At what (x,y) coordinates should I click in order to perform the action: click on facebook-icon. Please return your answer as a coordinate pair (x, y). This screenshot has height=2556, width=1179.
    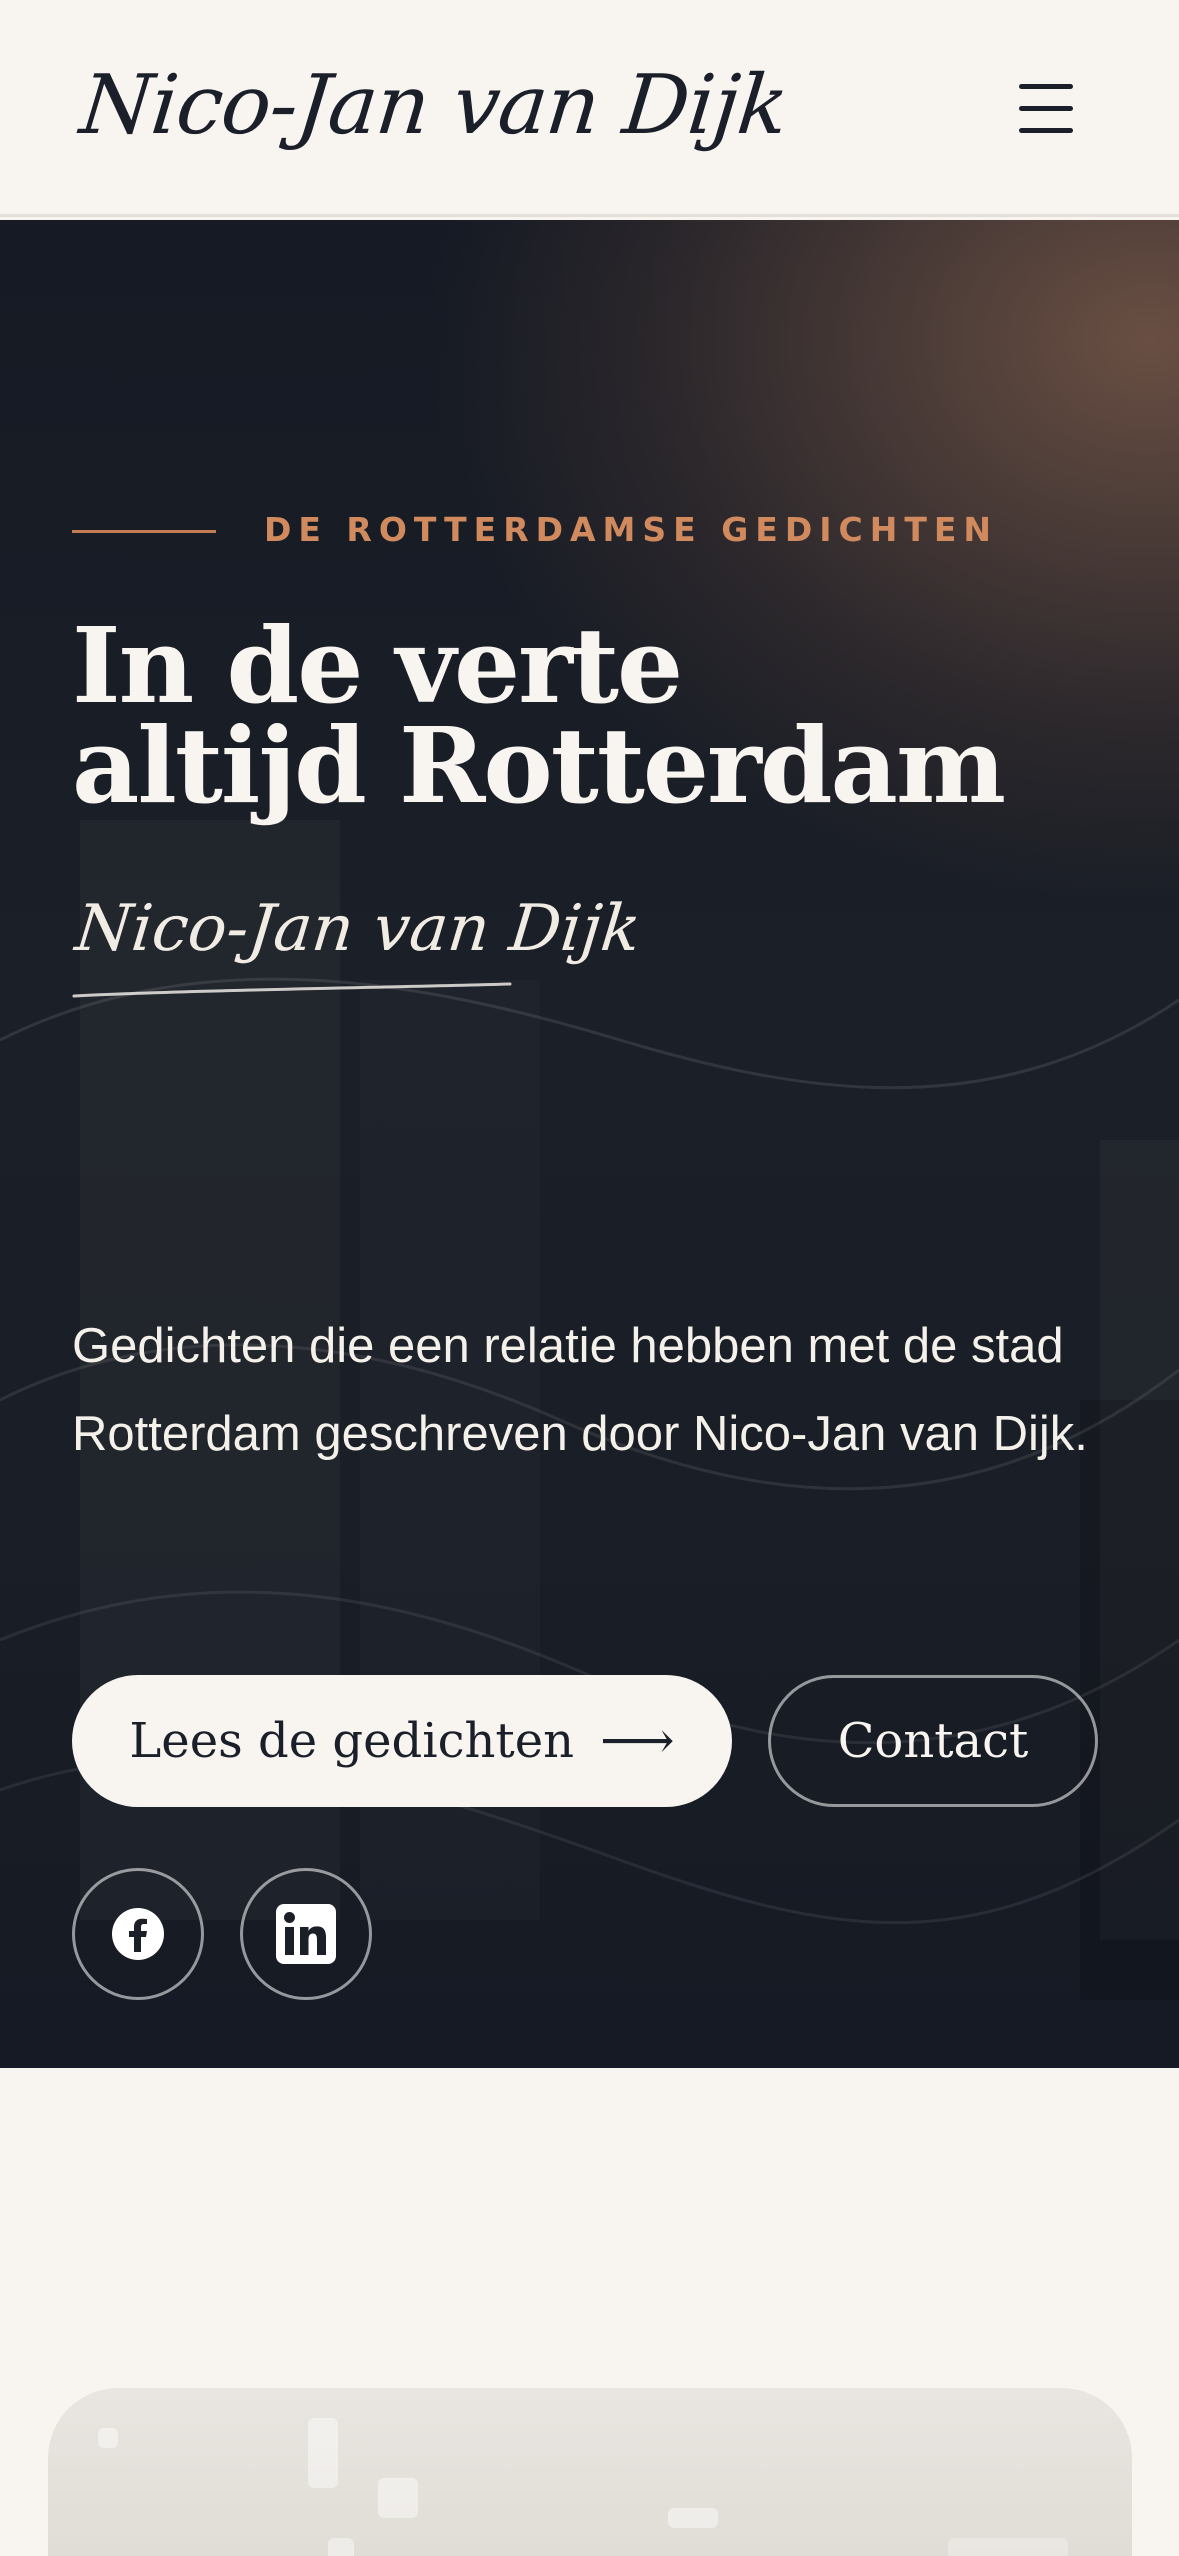
    Looking at the image, I should click on (138, 1934).